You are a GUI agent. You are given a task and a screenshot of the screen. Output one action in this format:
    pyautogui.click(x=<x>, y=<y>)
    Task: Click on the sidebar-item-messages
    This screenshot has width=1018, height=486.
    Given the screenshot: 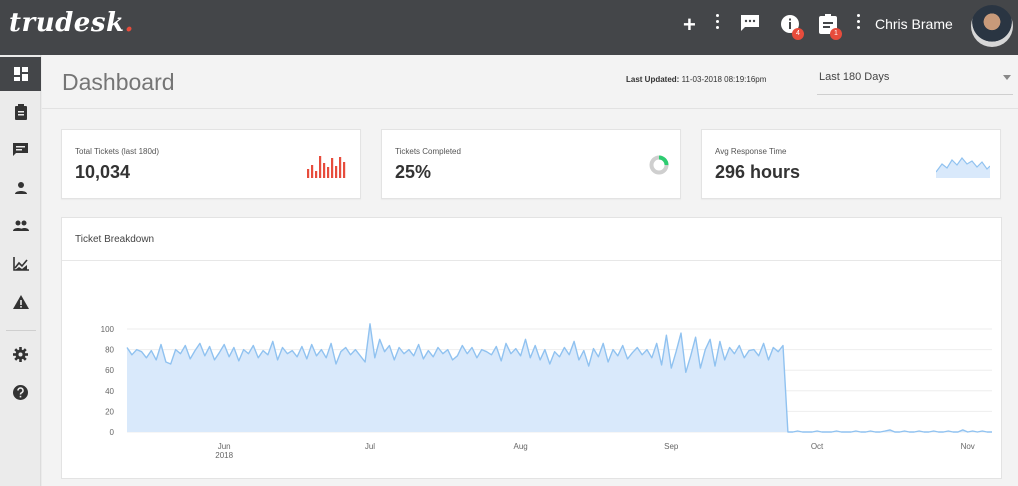 What is the action you would take?
    pyautogui.click(x=20, y=150)
    